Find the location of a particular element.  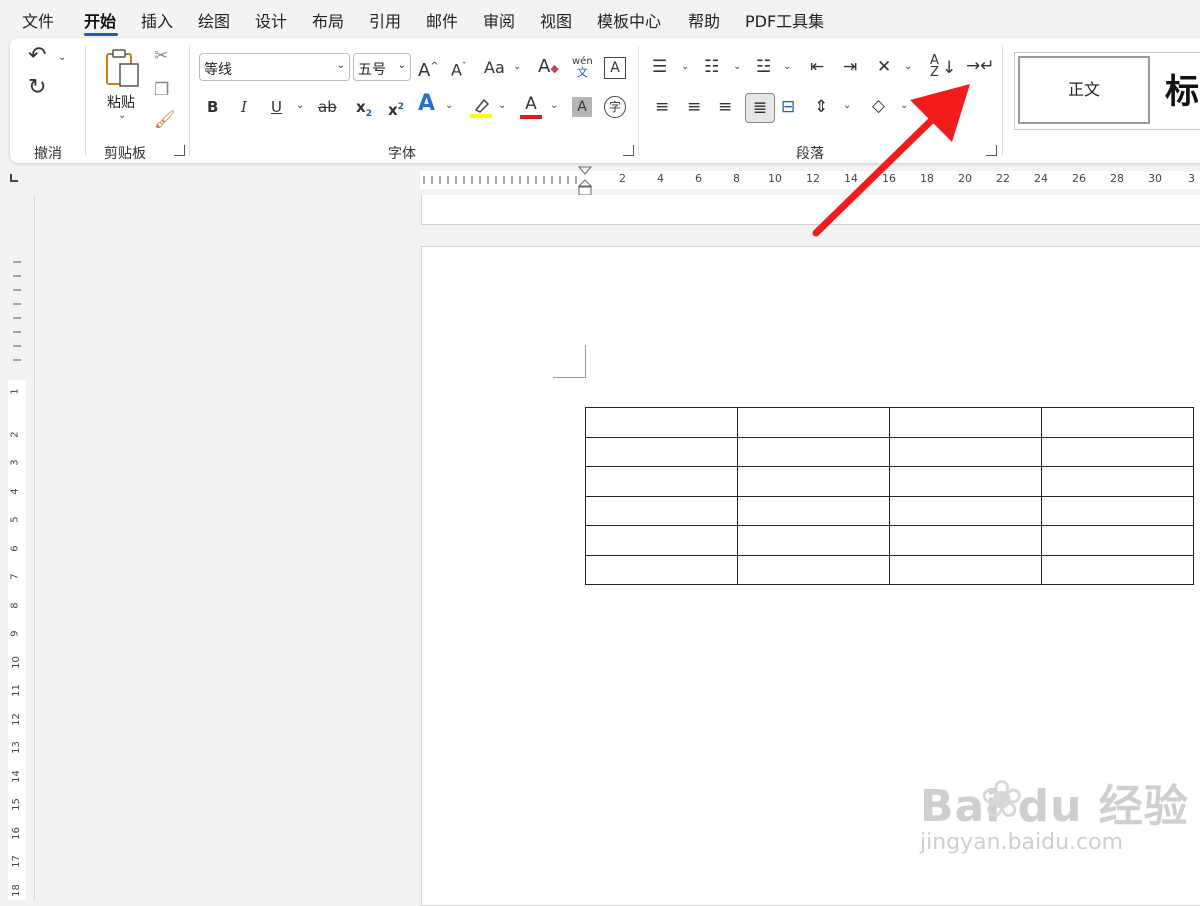

menu-home: 开始 is located at coordinates (100, 20).